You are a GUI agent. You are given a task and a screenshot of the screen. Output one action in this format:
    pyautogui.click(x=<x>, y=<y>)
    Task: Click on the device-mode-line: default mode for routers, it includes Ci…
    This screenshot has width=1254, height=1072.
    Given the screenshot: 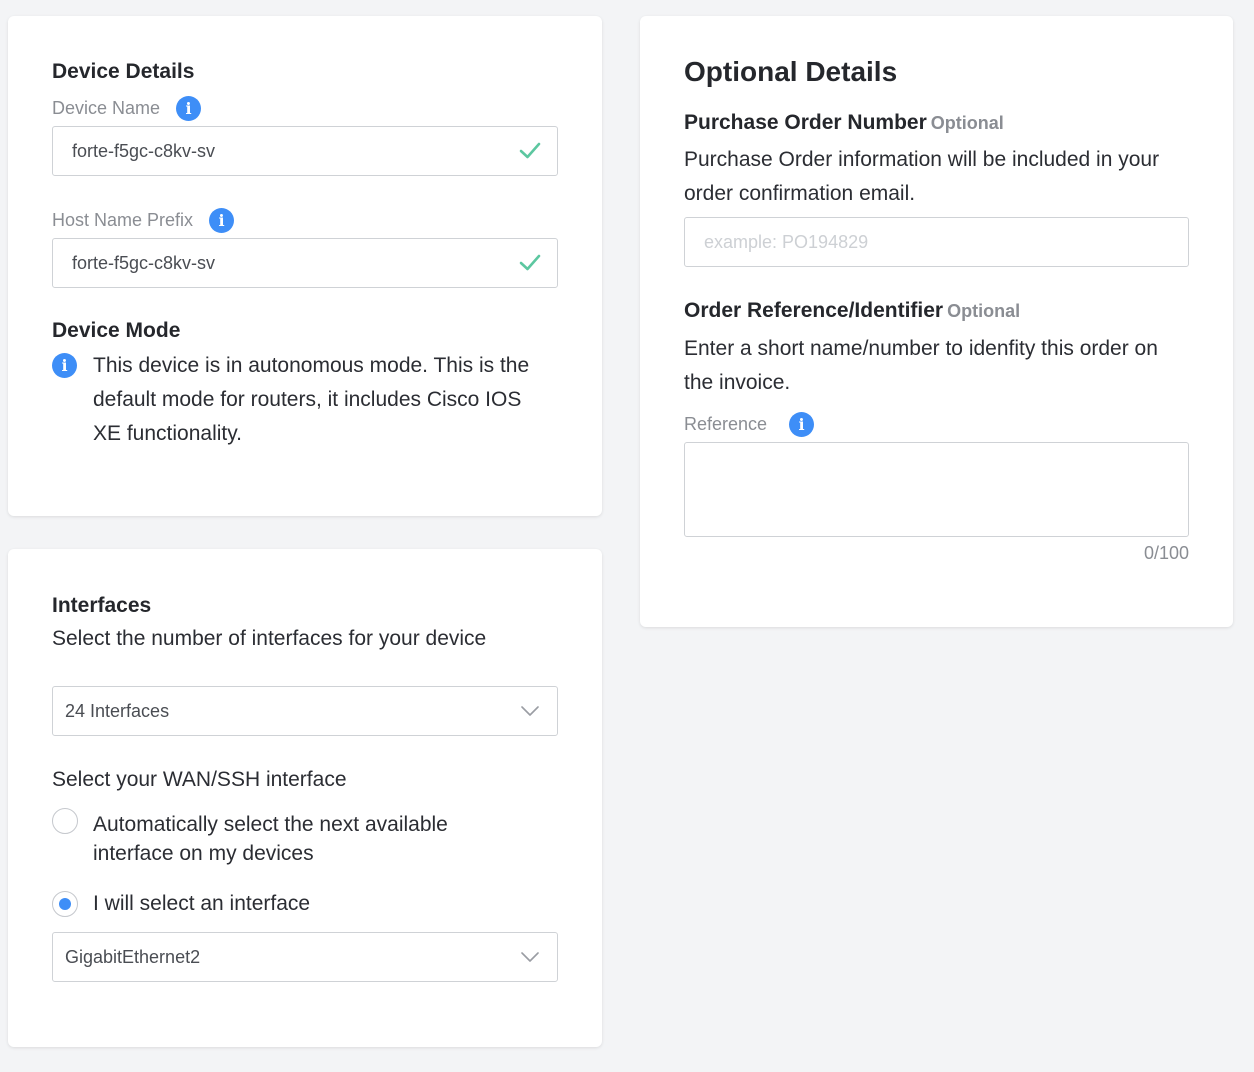 What is the action you would take?
    pyautogui.click(x=307, y=399)
    